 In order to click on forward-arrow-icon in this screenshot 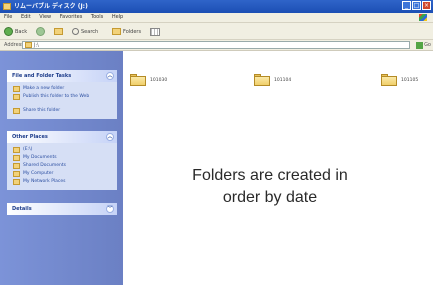, I will do `click(40, 31)`.